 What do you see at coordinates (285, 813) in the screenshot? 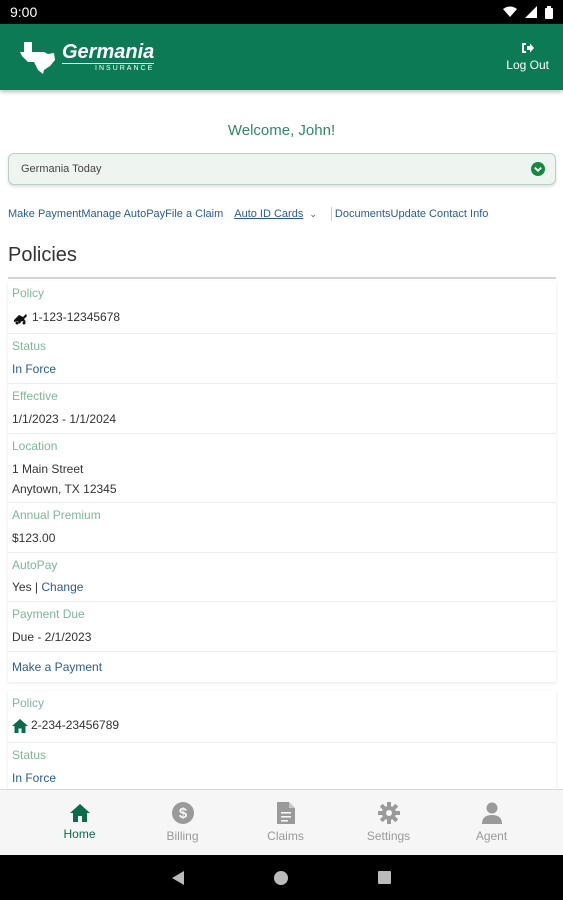
I see `document-icon` at bounding box center [285, 813].